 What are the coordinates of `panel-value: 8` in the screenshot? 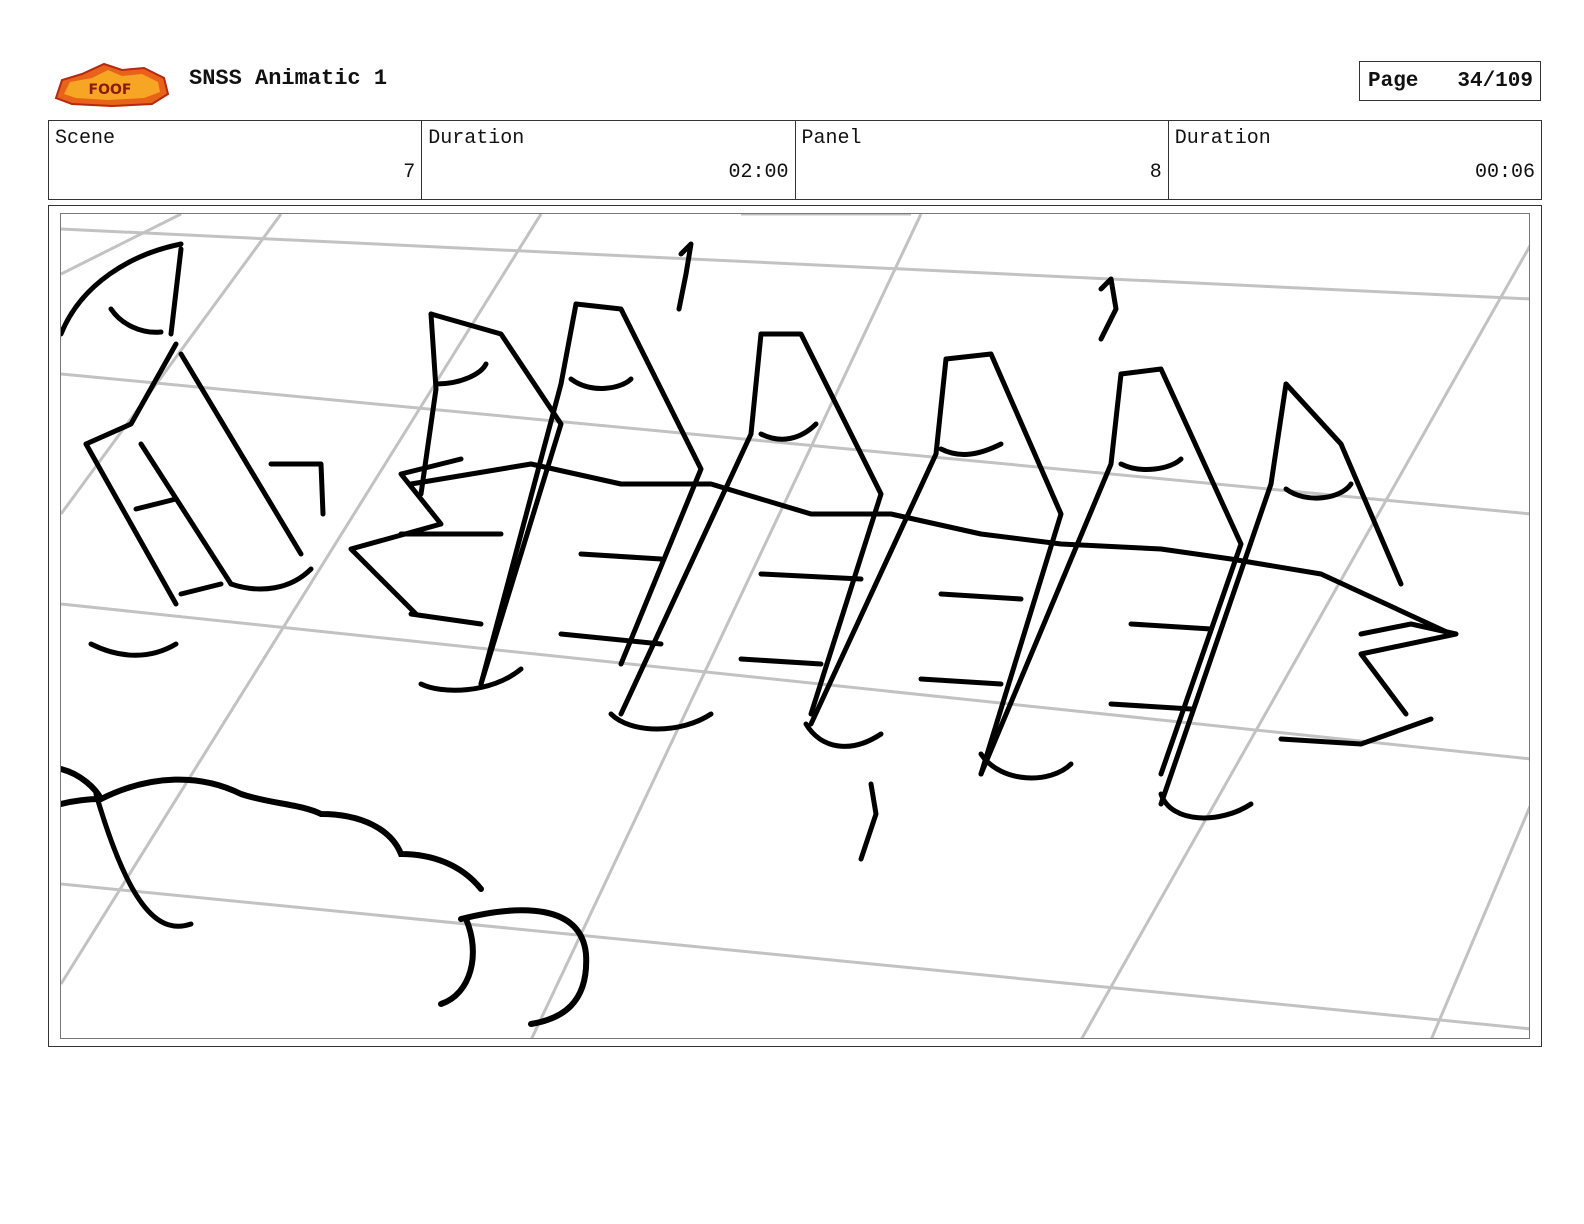 It's located at (1155, 172).